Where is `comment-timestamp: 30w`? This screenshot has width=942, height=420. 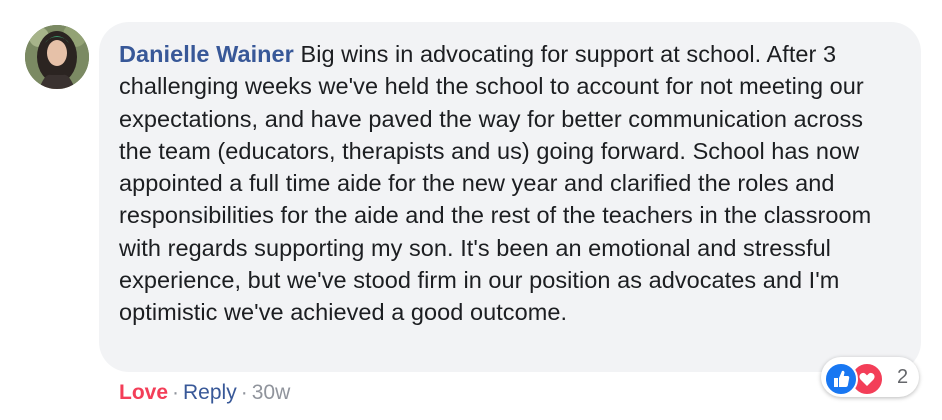
comment-timestamp: 30w is located at coordinates (271, 392).